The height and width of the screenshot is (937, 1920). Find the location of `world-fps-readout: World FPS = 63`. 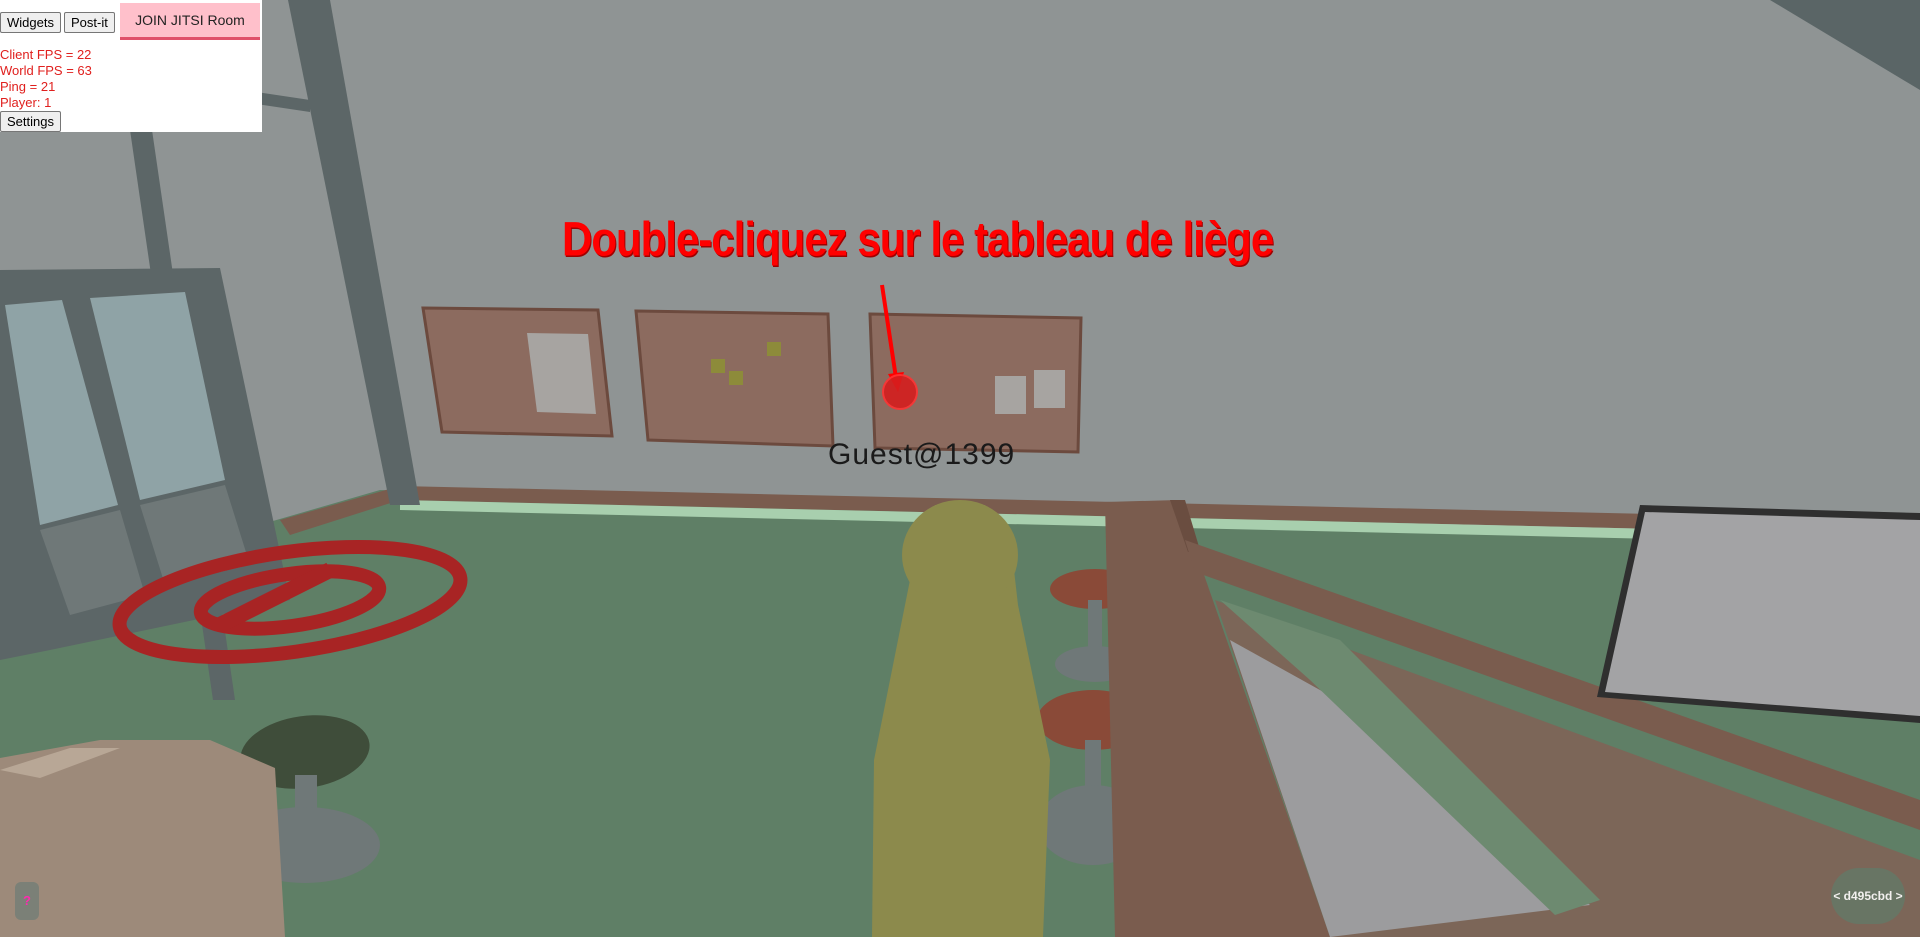

world-fps-readout: World FPS = 63 is located at coordinates (46, 70).